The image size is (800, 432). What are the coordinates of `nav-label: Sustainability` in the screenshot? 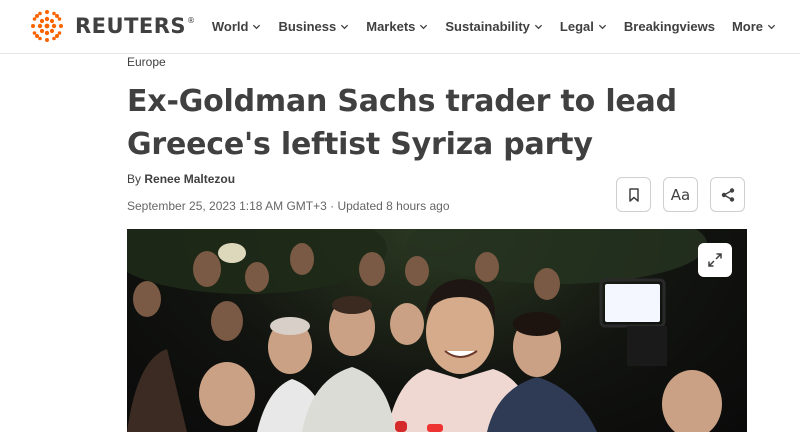 It's located at (487, 26).